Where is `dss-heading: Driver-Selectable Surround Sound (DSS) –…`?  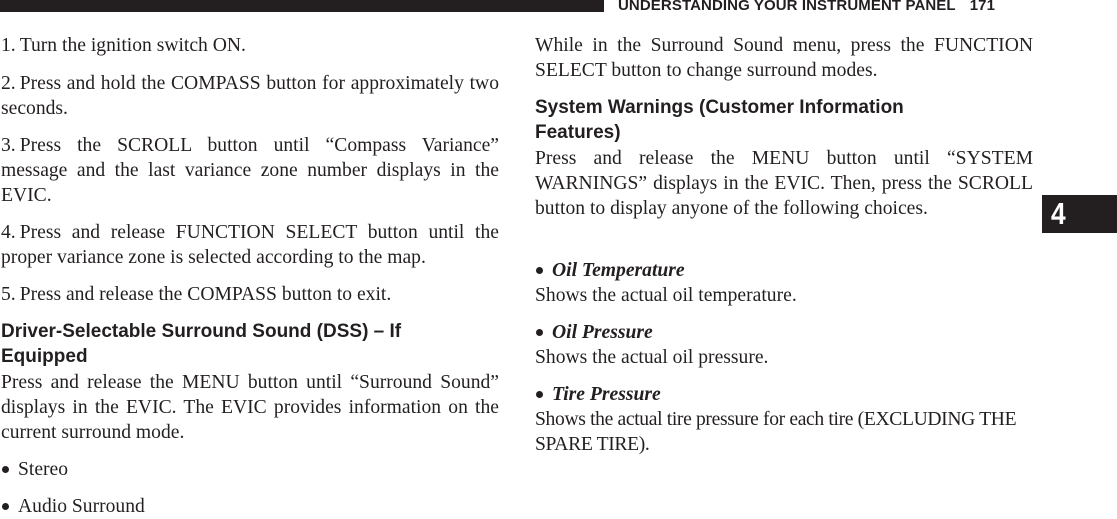
dss-heading: Driver-Selectable Surround Sound (DSS) –… is located at coordinates (201, 344).